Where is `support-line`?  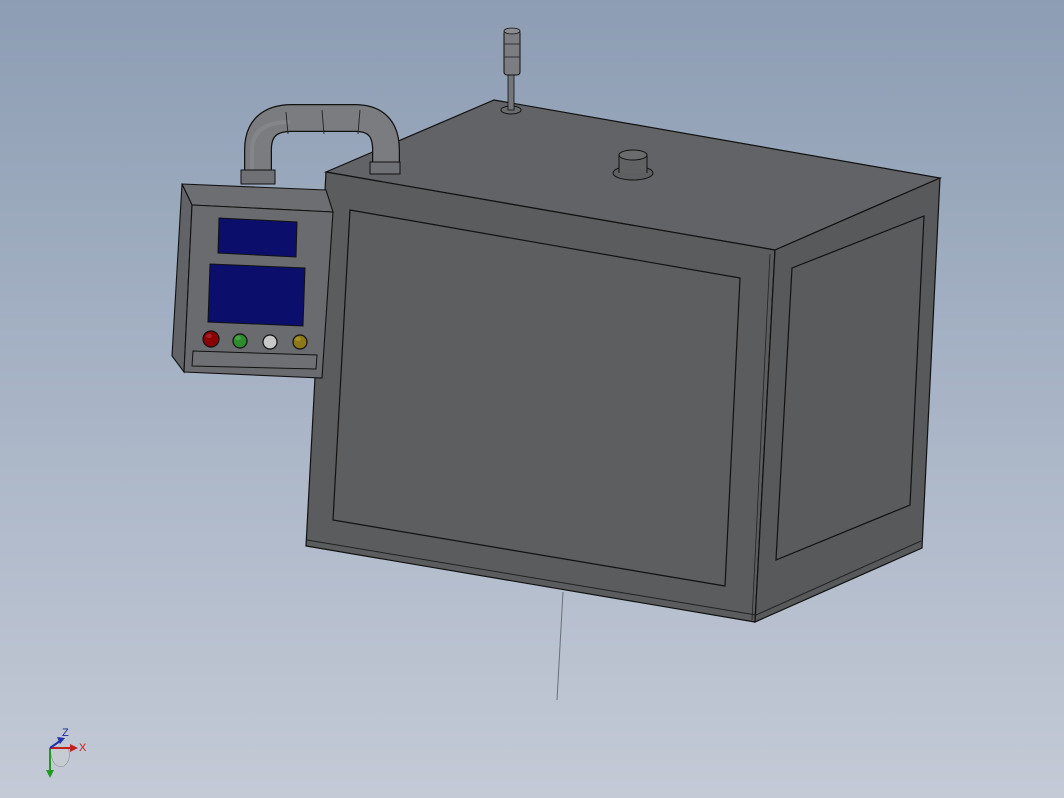 support-line is located at coordinates (560, 646).